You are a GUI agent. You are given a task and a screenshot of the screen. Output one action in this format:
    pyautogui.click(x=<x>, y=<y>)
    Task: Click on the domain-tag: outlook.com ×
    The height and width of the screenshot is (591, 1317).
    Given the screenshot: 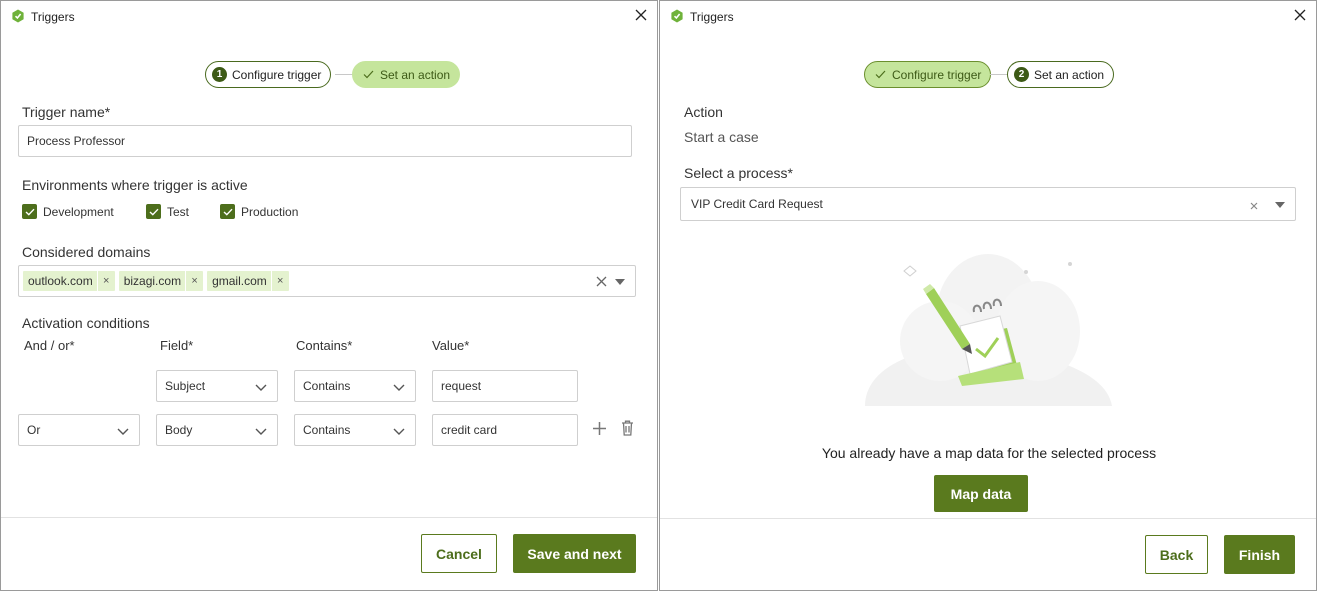 What is the action you would take?
    pyautogui.click(x=69, y=281)
    